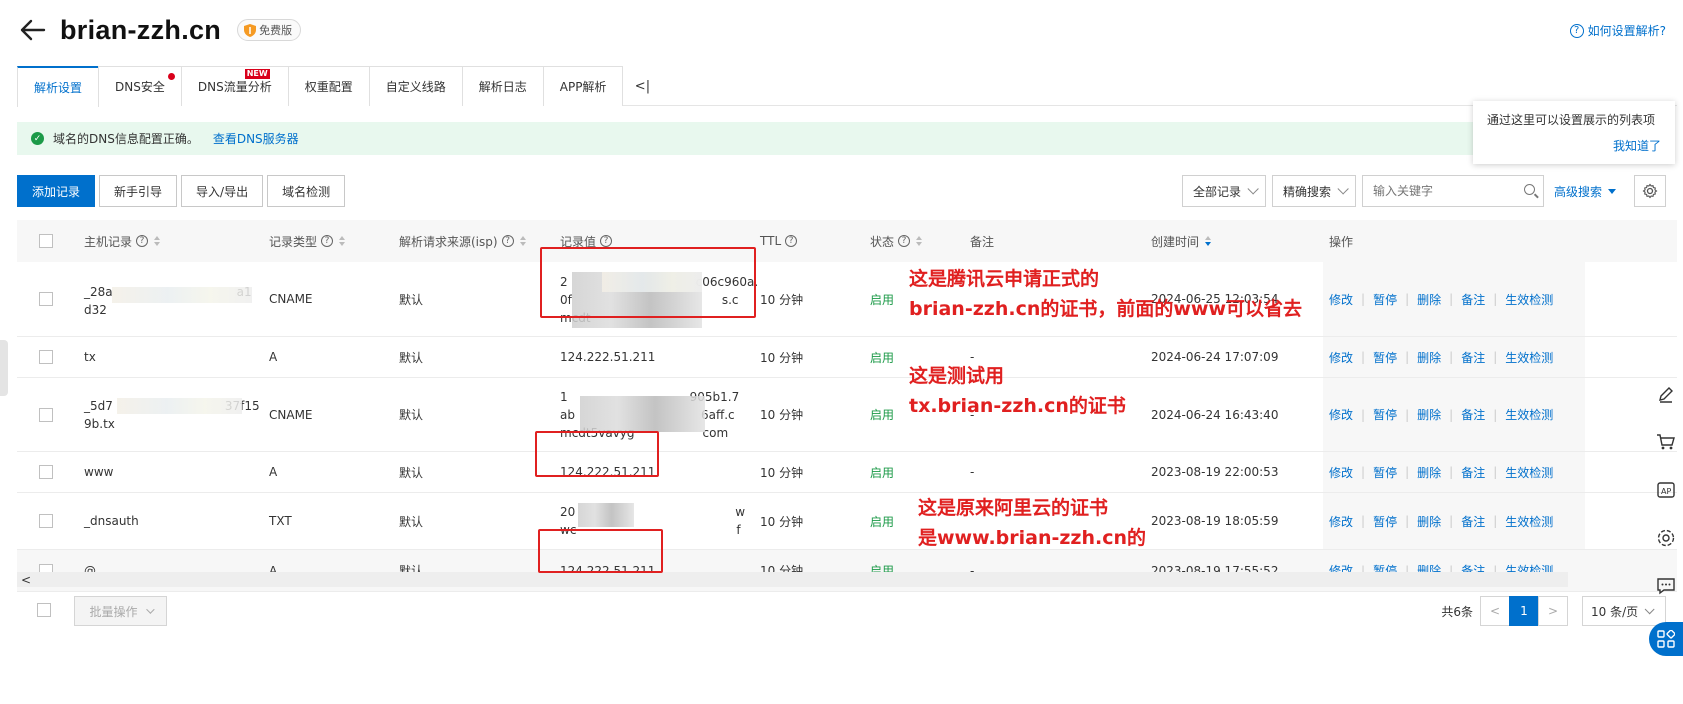  I want to click on select-all-checkbox, so click(46, 241).